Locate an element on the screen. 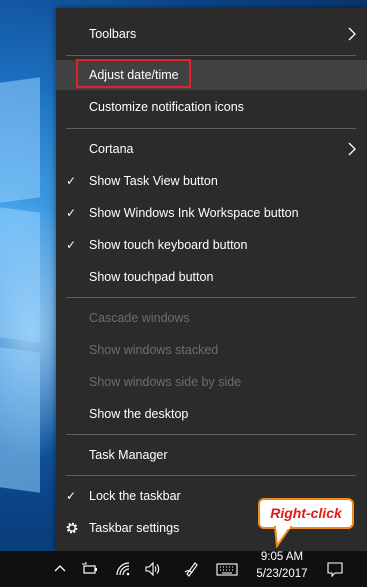  menu-item-show-ink-workspace: ✓ Show Windows Ink Workspace button is located at coordinates (211, 213).